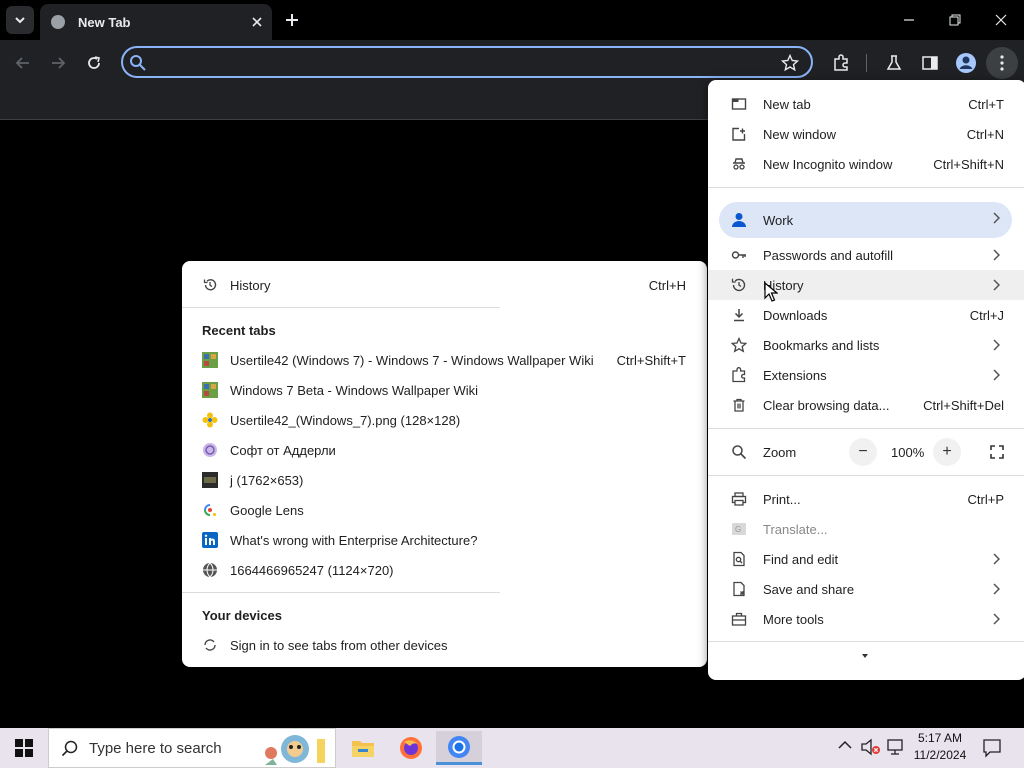 The image size is (1024, 768). Describe the element at coordinates (986, 315) in the screenshot. I see `menu-item-shortcut: Ctrl+J` at that location.